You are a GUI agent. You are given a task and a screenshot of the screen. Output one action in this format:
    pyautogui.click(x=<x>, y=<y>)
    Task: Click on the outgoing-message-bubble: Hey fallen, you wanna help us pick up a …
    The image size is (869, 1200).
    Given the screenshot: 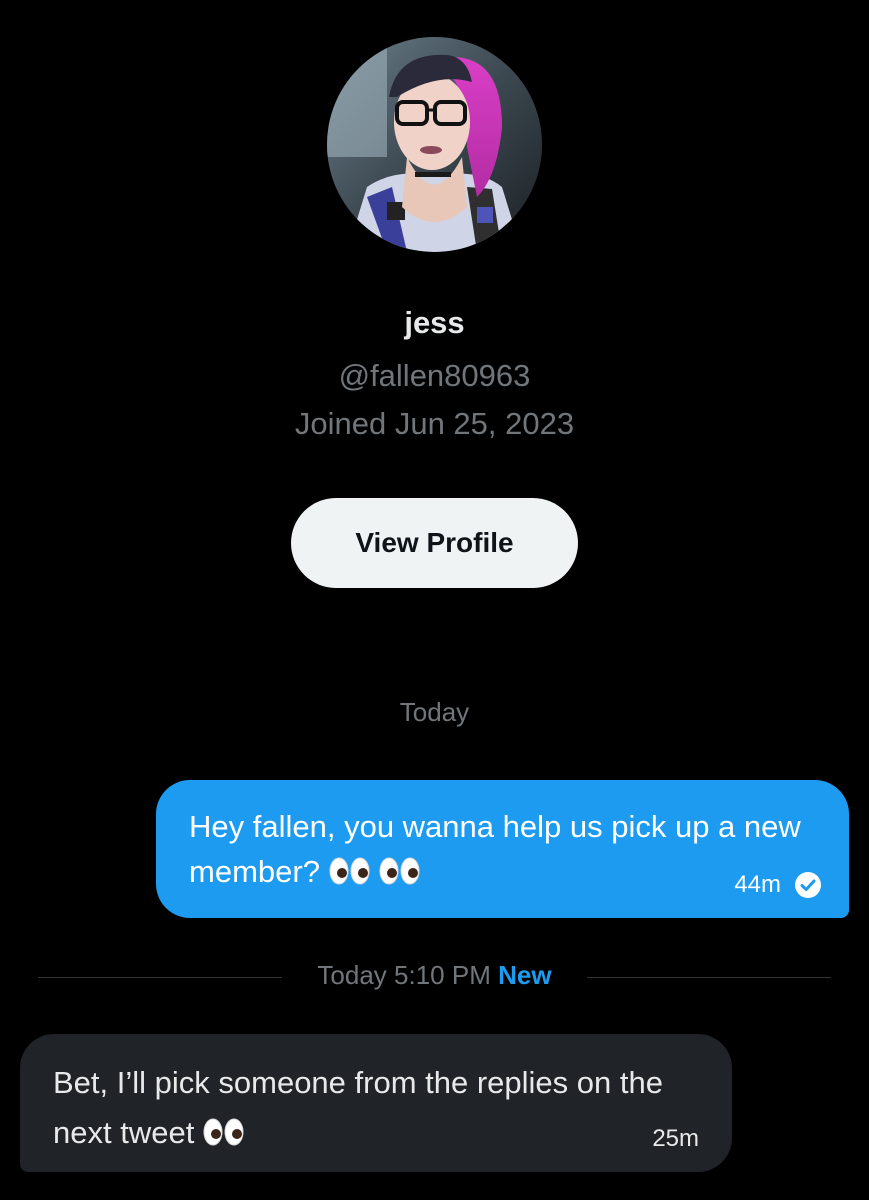 What is the action you would take?
    pyautogui.click(x=502, y=849)
    